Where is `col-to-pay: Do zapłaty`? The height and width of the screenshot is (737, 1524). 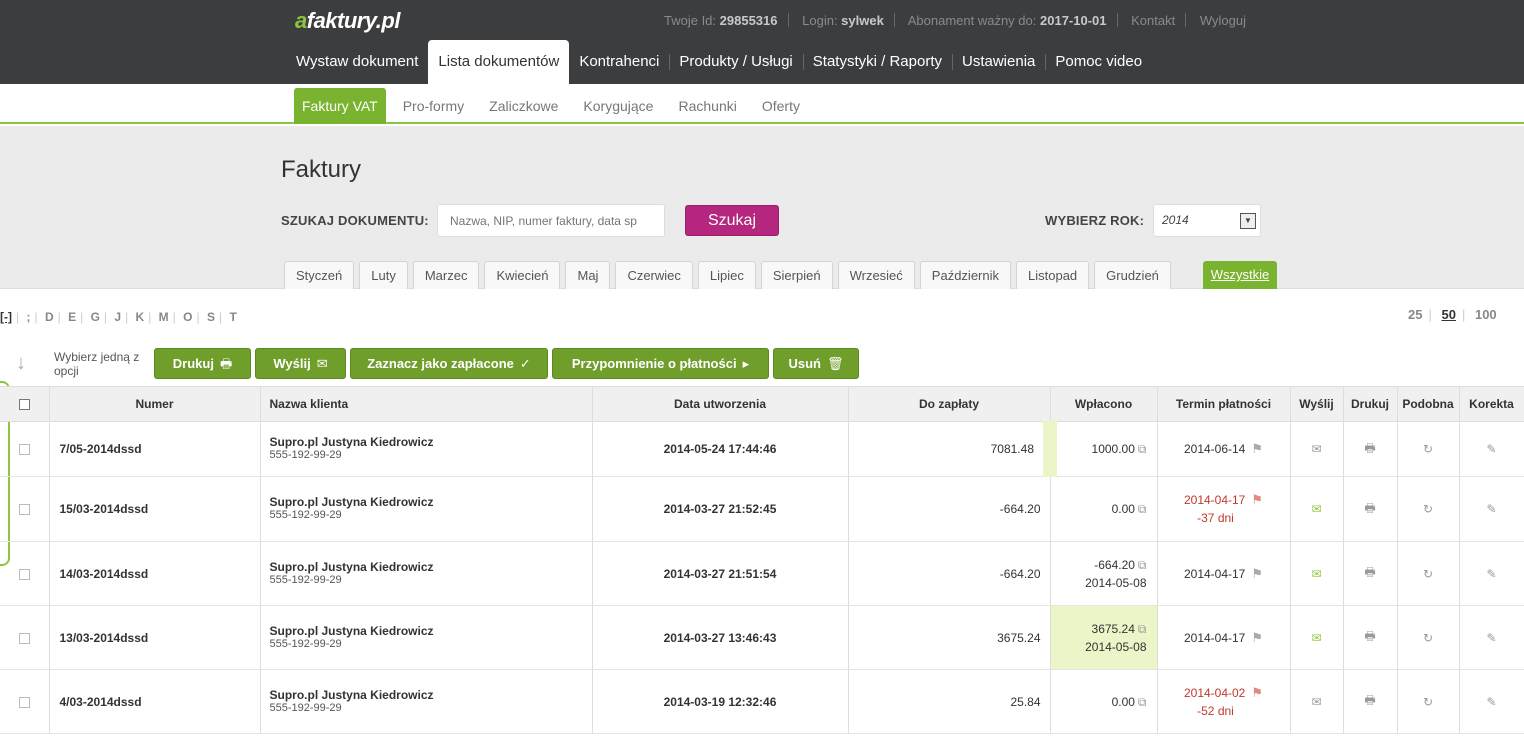 col-to-pay: Do zapłaty is located at coordinates (949, 404).